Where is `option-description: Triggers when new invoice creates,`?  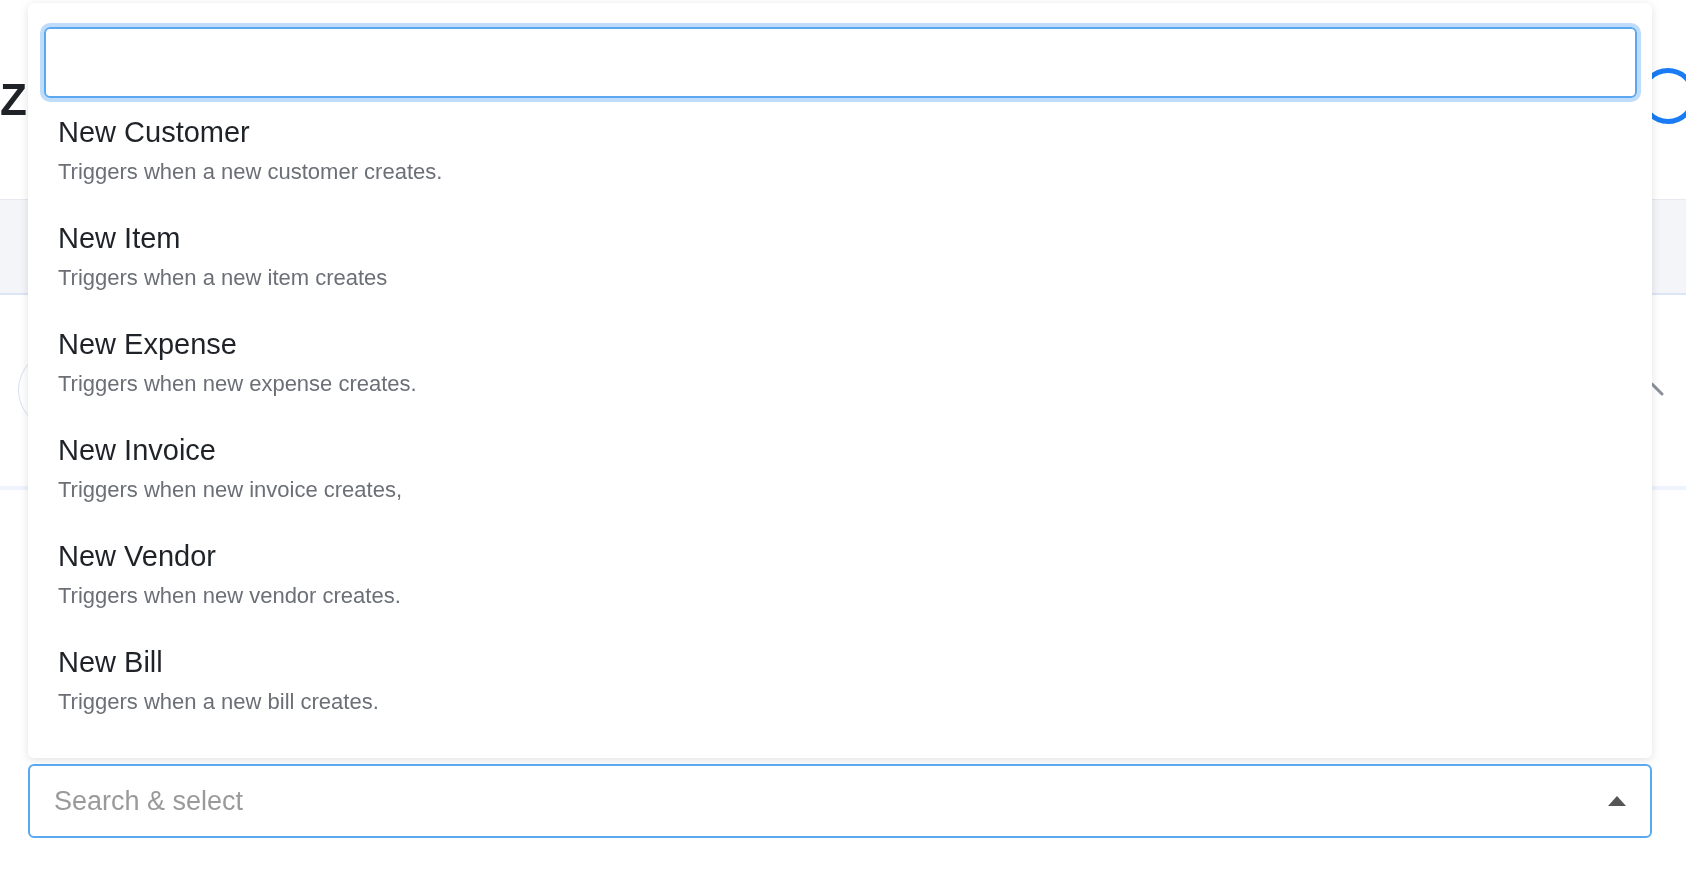 option-description: Triggers when new invoice creates, is located at coordinates (230, 490).